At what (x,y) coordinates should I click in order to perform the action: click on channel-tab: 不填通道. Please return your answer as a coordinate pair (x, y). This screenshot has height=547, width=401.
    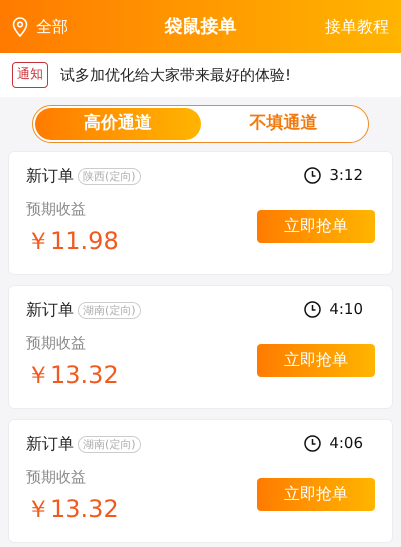
    Looking at the image, I should click on (283, 124).